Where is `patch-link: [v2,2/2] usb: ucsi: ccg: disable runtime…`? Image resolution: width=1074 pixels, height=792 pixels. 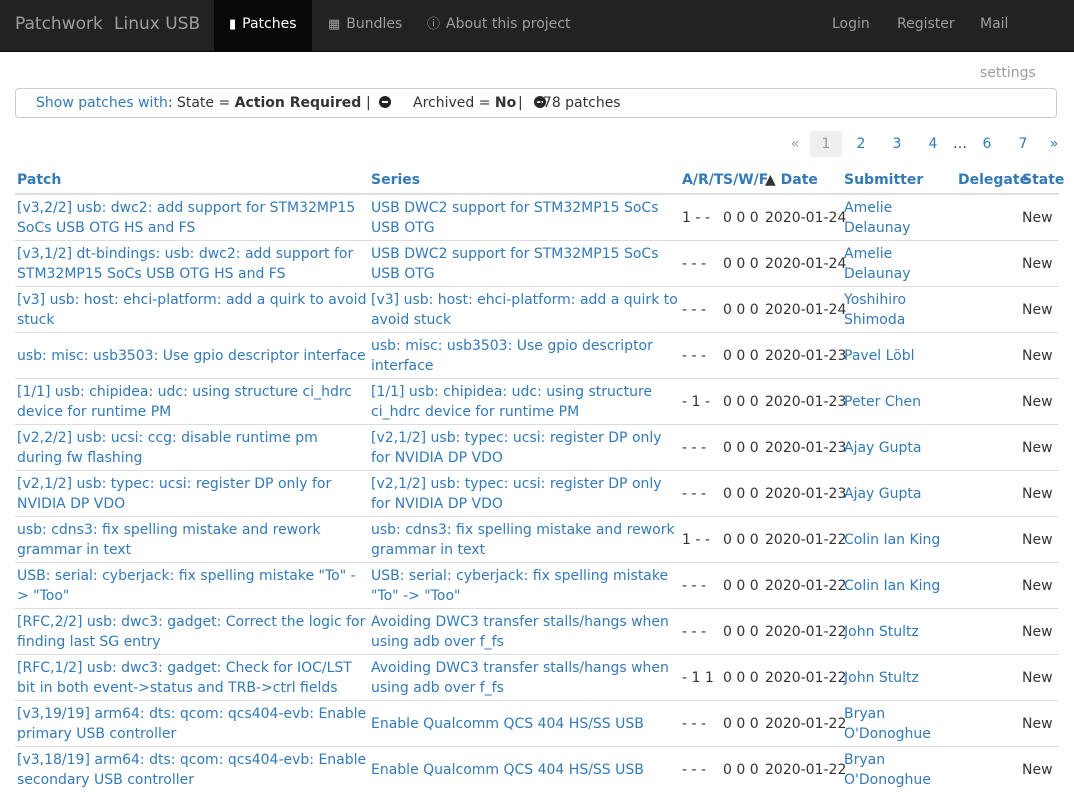
patch-link: [v2,2/2] usb: ucsi: ccg: disable runtime… is located at coordinates (167, 448).